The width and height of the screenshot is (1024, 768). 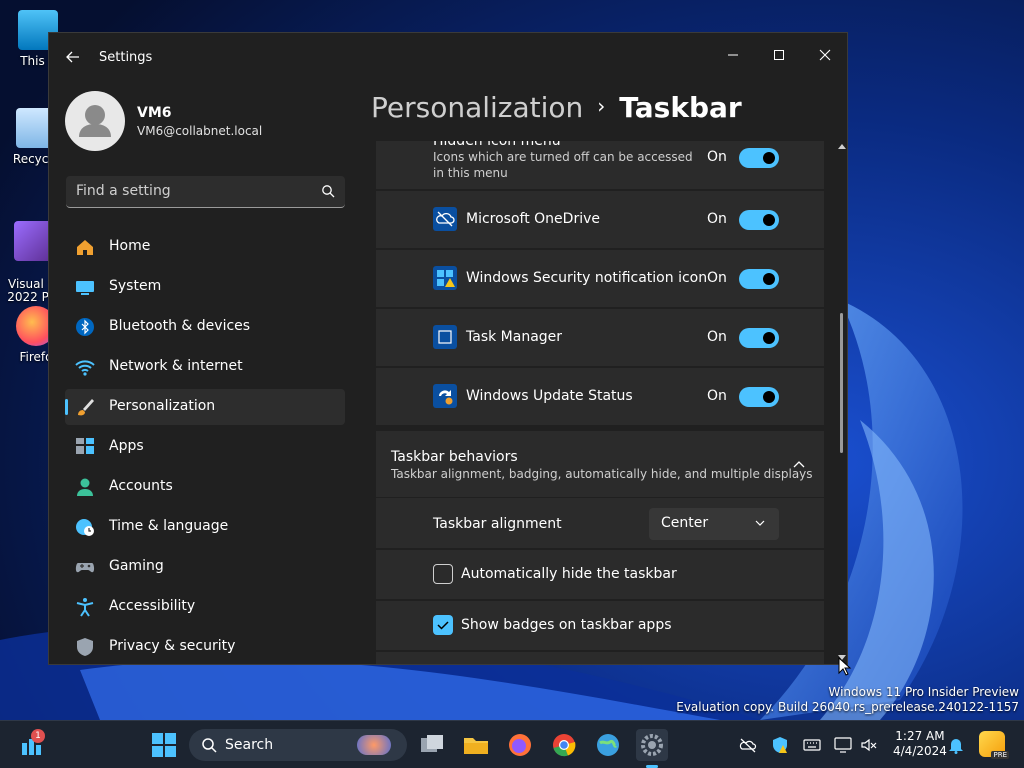 What do you see at coordinates (454, 457) in the screenshot?
I see `taskbar-behaviors-title: Taskbar behaviors` at bounding box center [454, 457].